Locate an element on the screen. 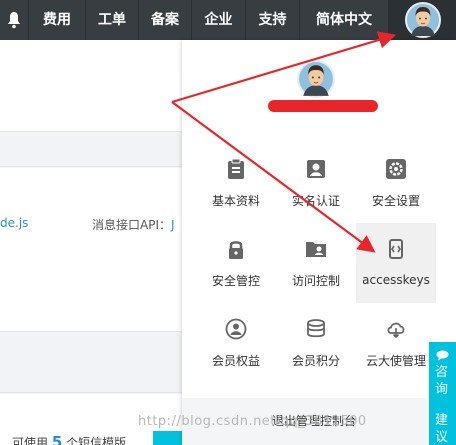 This screenshot has height=445, width=456. menu-label: 安全设置 is located at coordinates (395, 201).